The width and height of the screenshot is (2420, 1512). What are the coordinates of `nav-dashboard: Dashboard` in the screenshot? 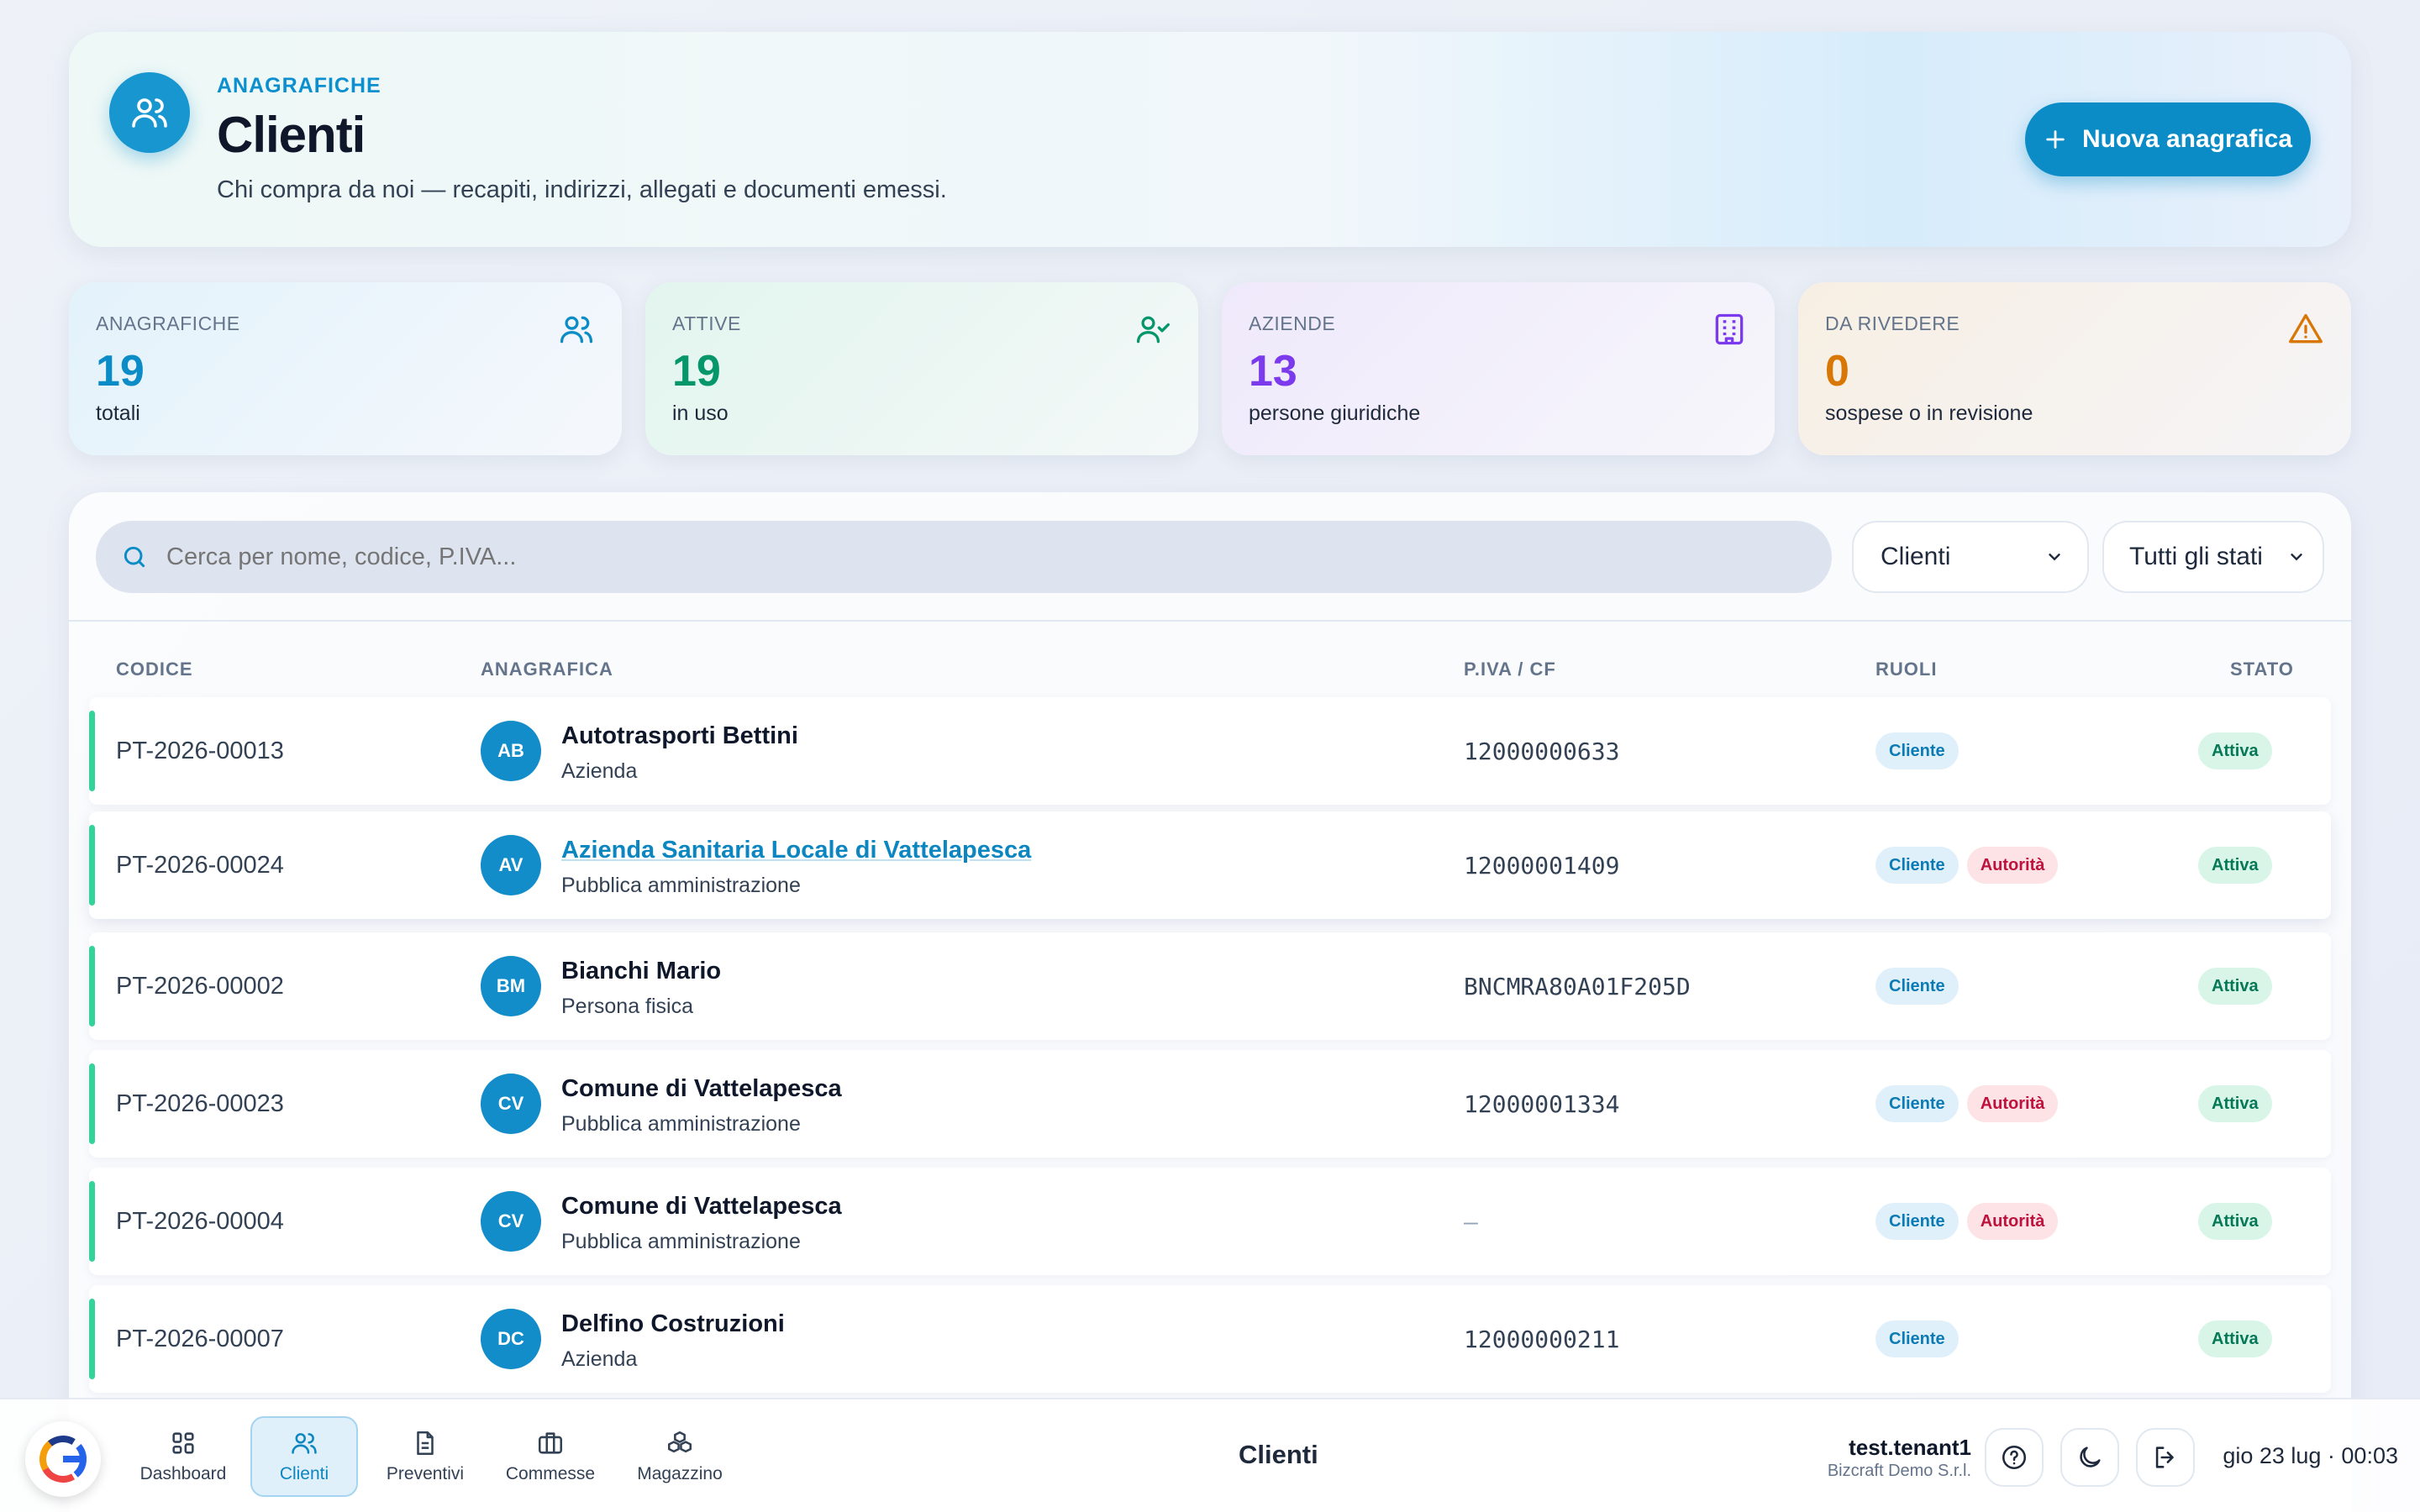 It's located at (183, 1456).